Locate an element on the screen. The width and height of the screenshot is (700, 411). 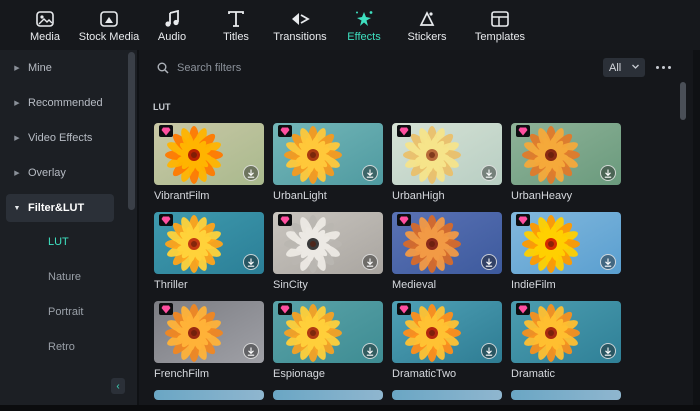
chevron-down-icon: ▼ is located at coordinates (17, 208).